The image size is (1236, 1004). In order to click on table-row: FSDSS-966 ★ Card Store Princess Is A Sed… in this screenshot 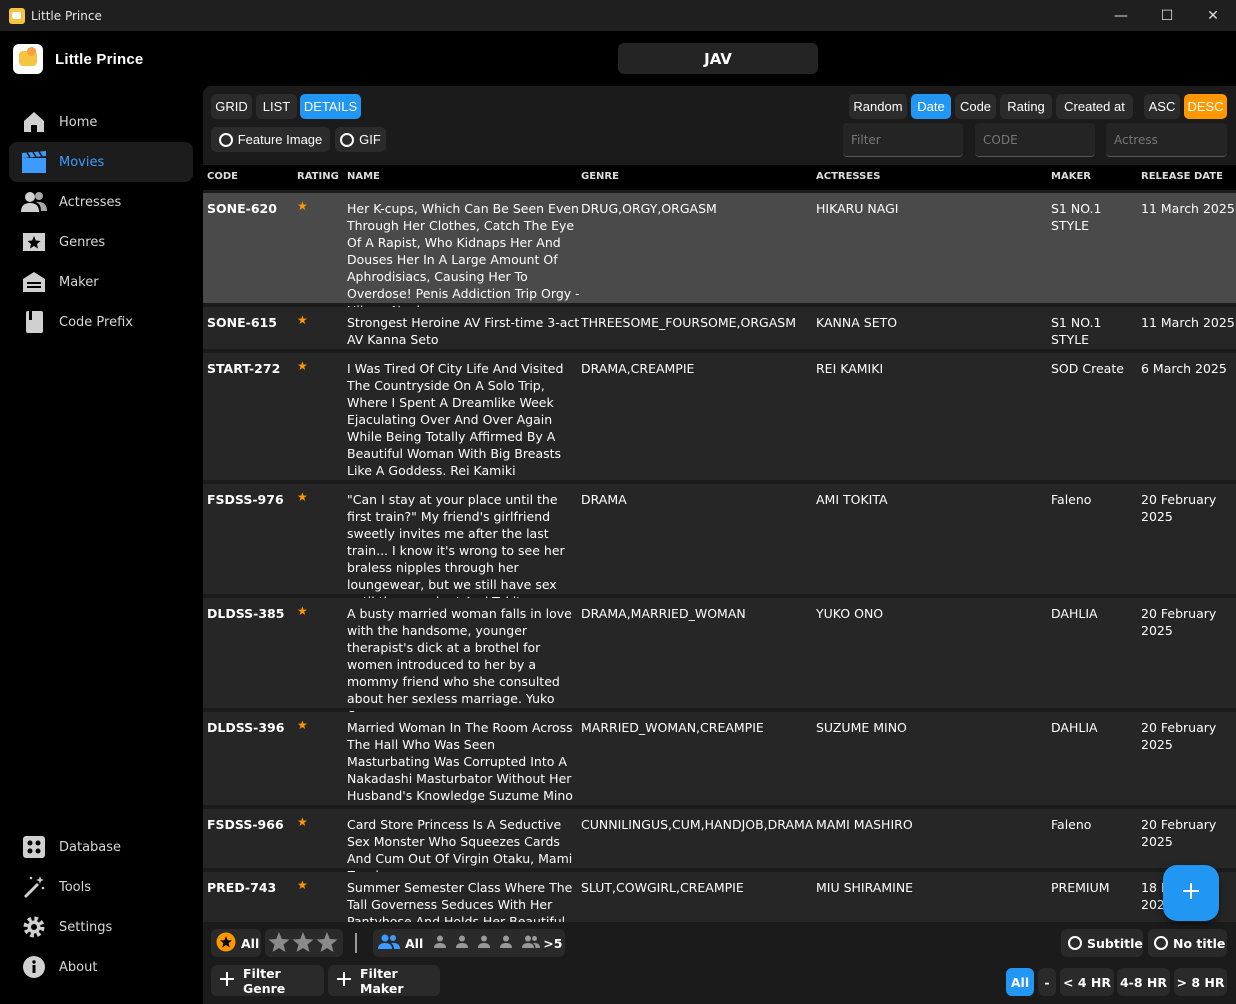, I will do `click(719, 846)`.